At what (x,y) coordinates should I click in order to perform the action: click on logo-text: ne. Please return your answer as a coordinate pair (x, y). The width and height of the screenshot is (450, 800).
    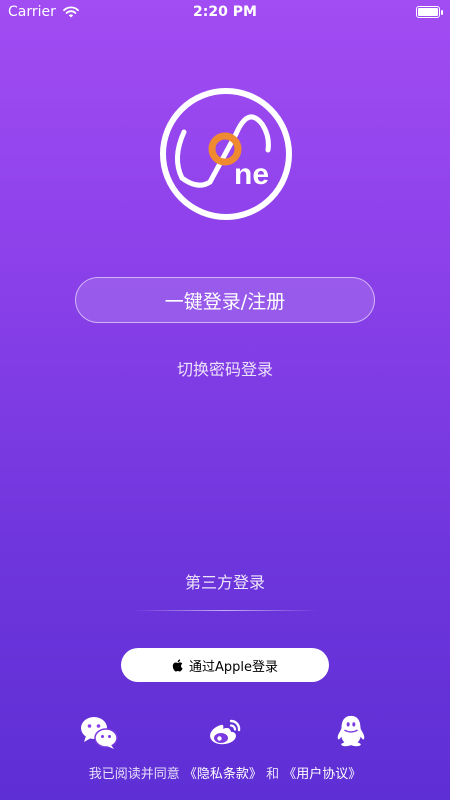
    Looking at the image, I should click on (251, 174).